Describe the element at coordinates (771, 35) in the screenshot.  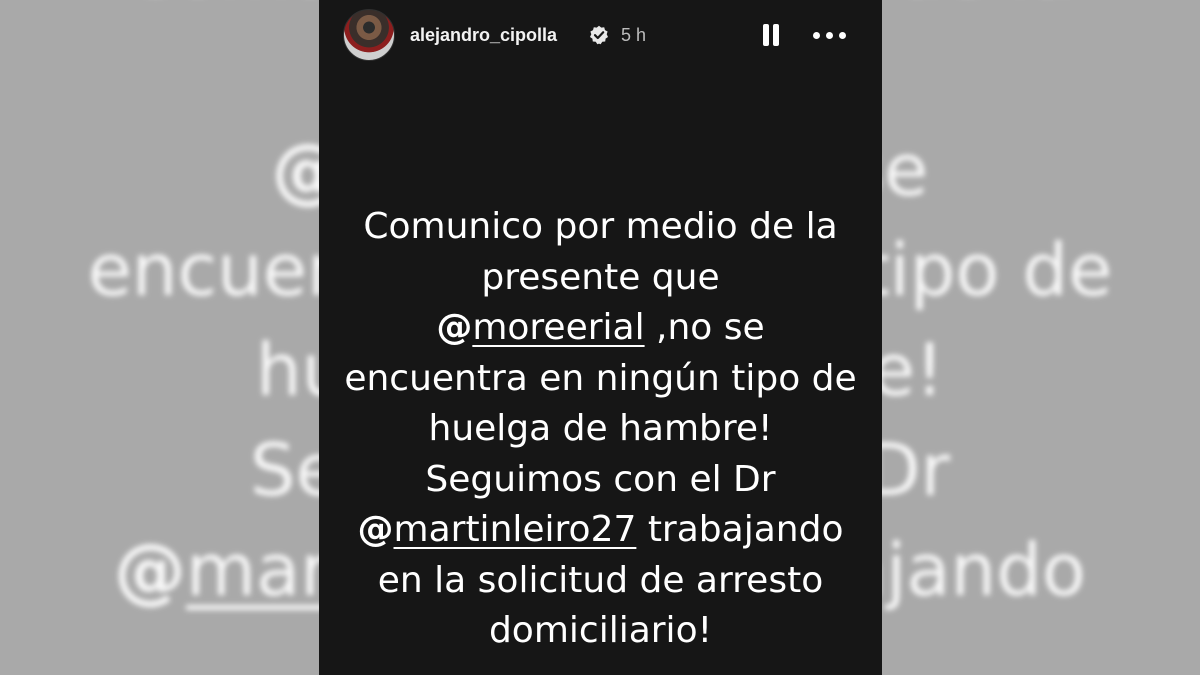
I see `pause-button` at that location.